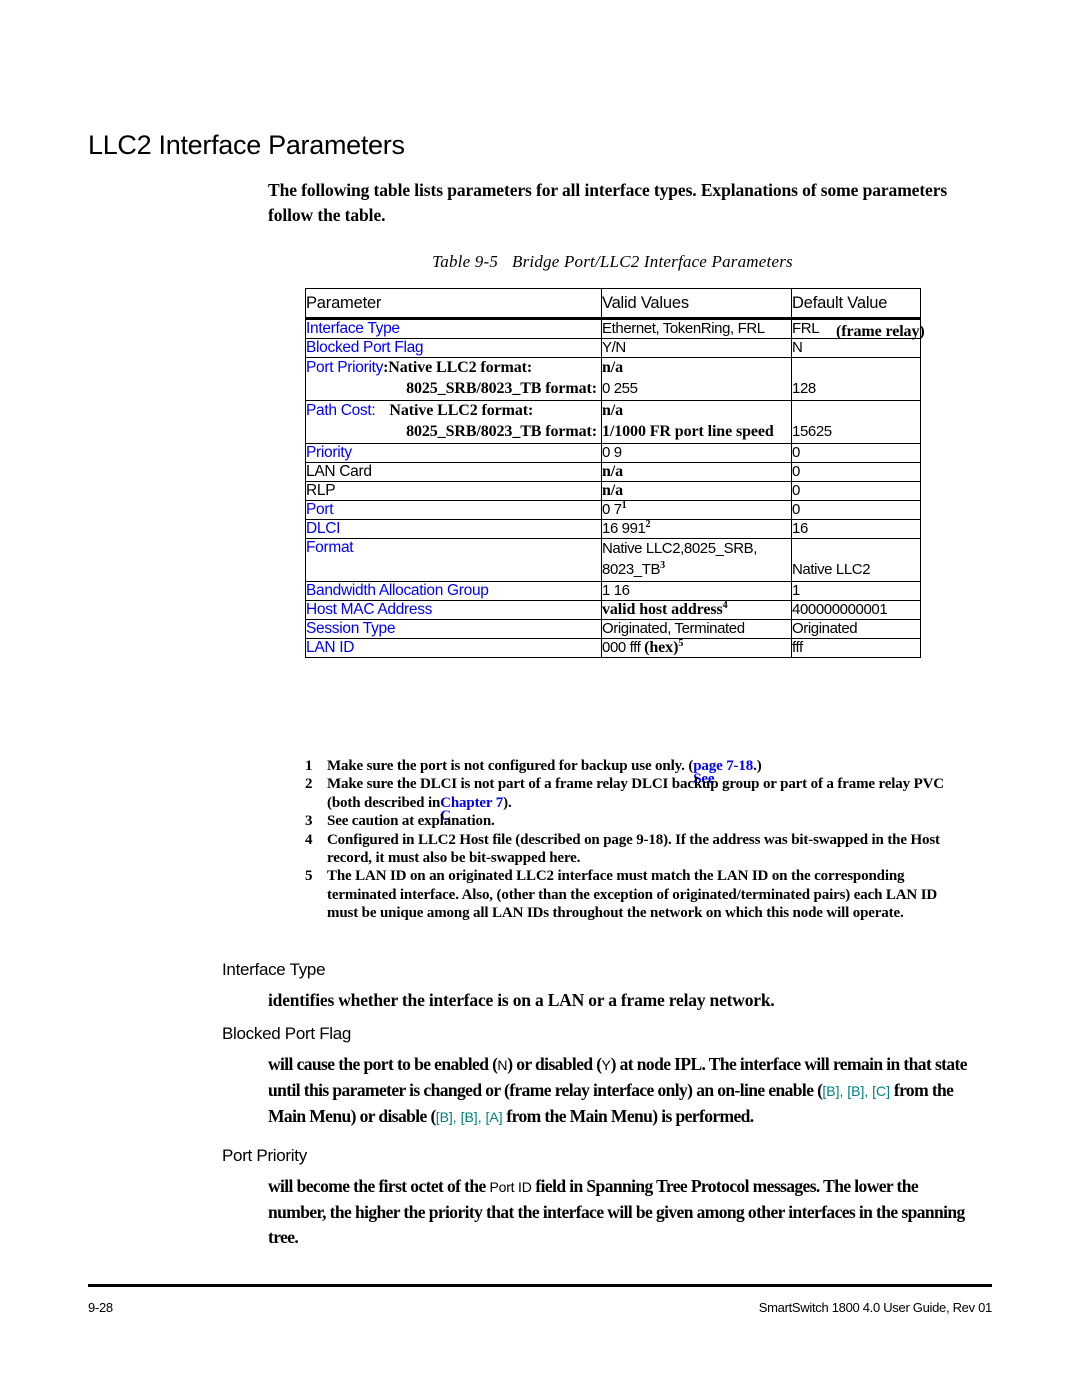  I want to click on param-name: LAN ID, so click(330, 647).